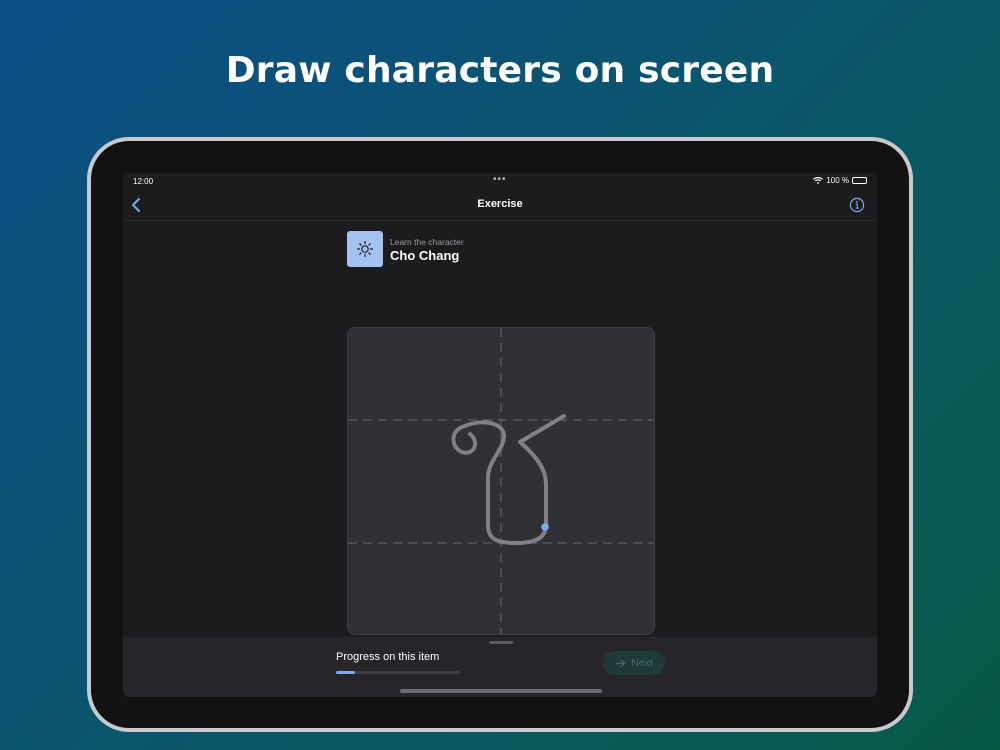  I want to click on status-bar: 12:00 ••• 100 %, so click(500, 181).